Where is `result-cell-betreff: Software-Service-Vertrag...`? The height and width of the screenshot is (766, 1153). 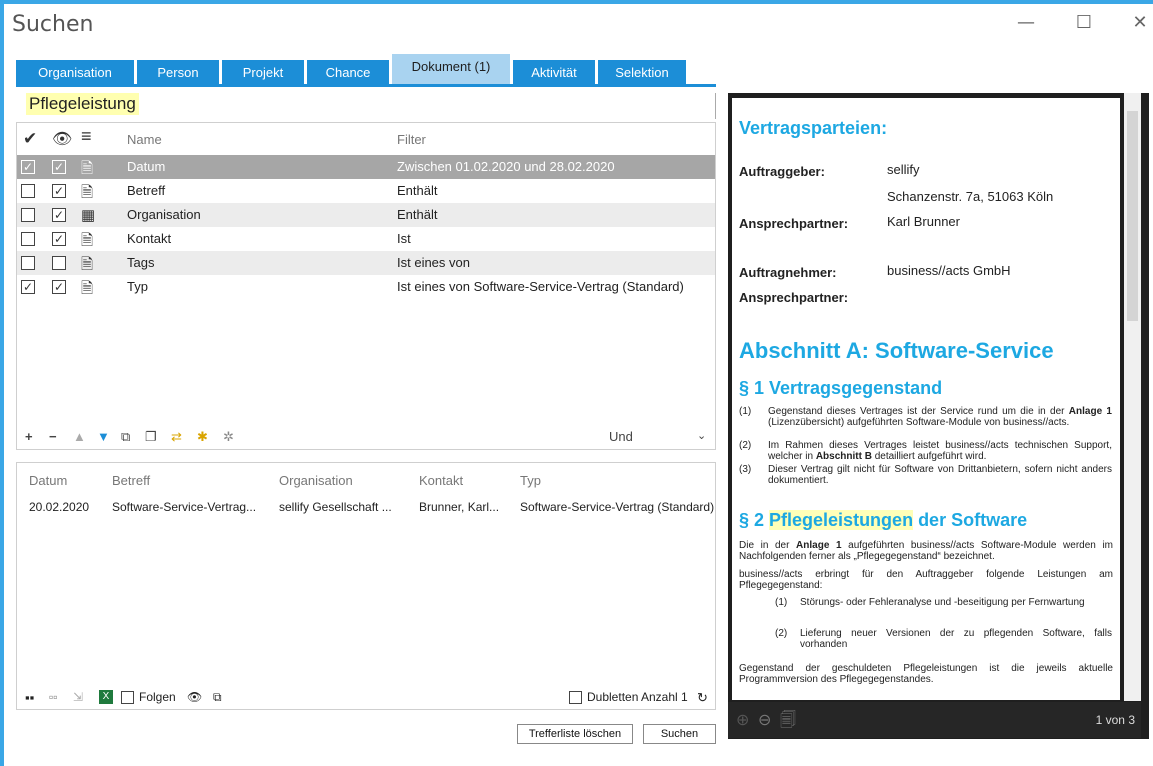
result-cell-betreff: Software-Service-Vertrag... is located at coordinates (184, 507).